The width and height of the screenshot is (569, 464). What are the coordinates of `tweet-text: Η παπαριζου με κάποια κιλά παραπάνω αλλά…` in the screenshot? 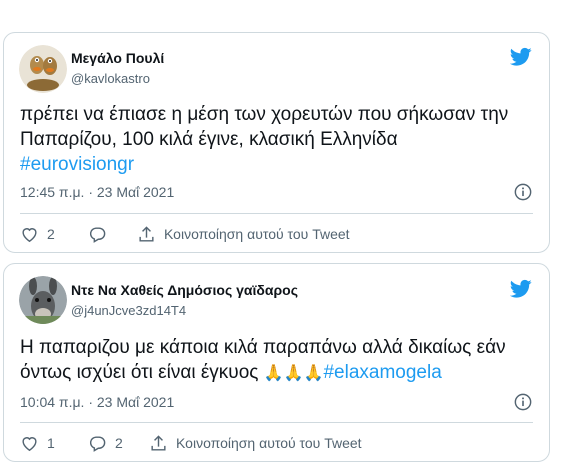 It's located at (275, 360).